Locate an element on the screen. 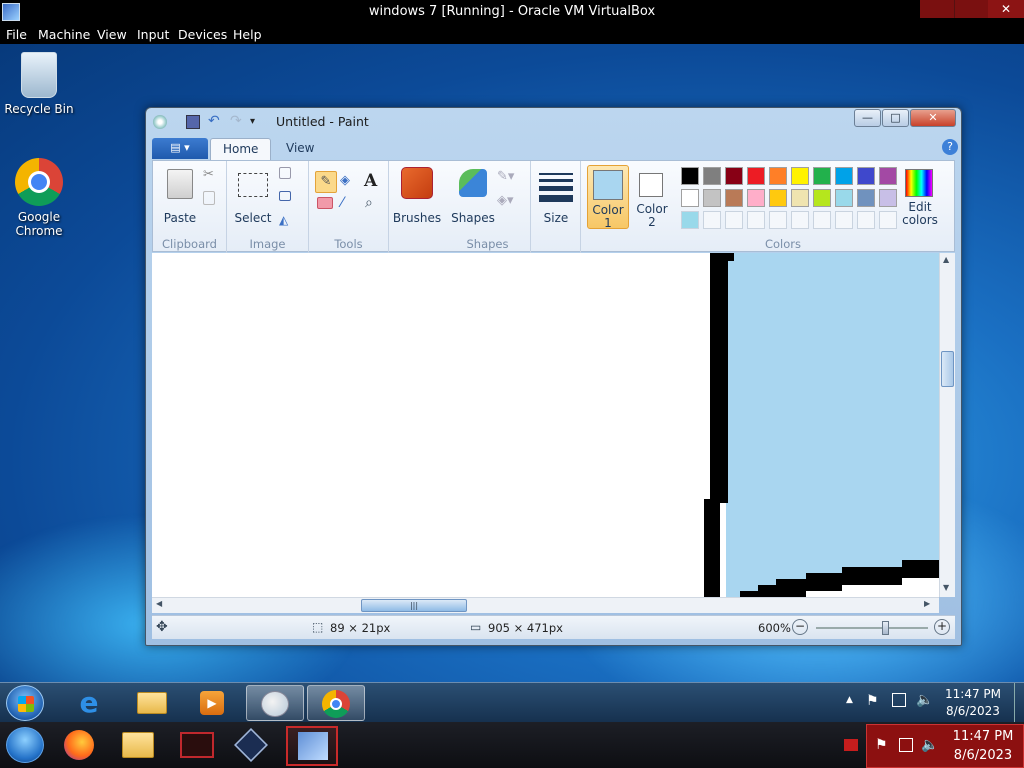  paste-button: Paste is located at coordinates (180, 198).